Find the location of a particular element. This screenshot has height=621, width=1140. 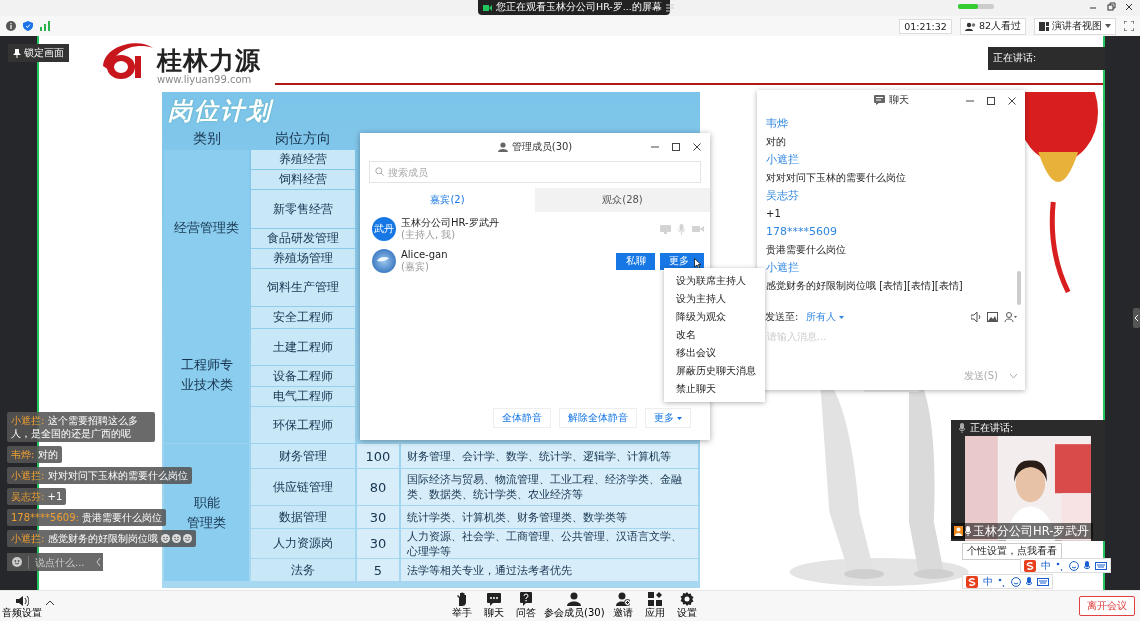

expand-handle-icon is located at coordinates (1136, 318).